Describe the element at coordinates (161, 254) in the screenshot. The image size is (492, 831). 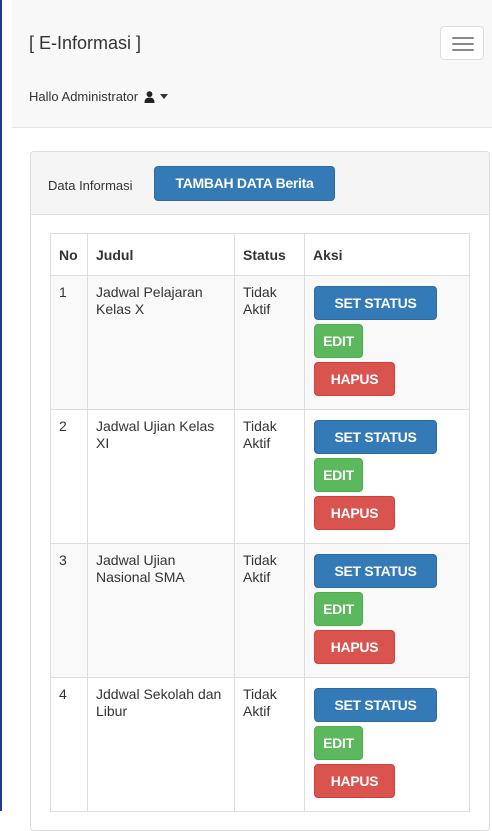
I see `column-header-judul: Judul` at that location.